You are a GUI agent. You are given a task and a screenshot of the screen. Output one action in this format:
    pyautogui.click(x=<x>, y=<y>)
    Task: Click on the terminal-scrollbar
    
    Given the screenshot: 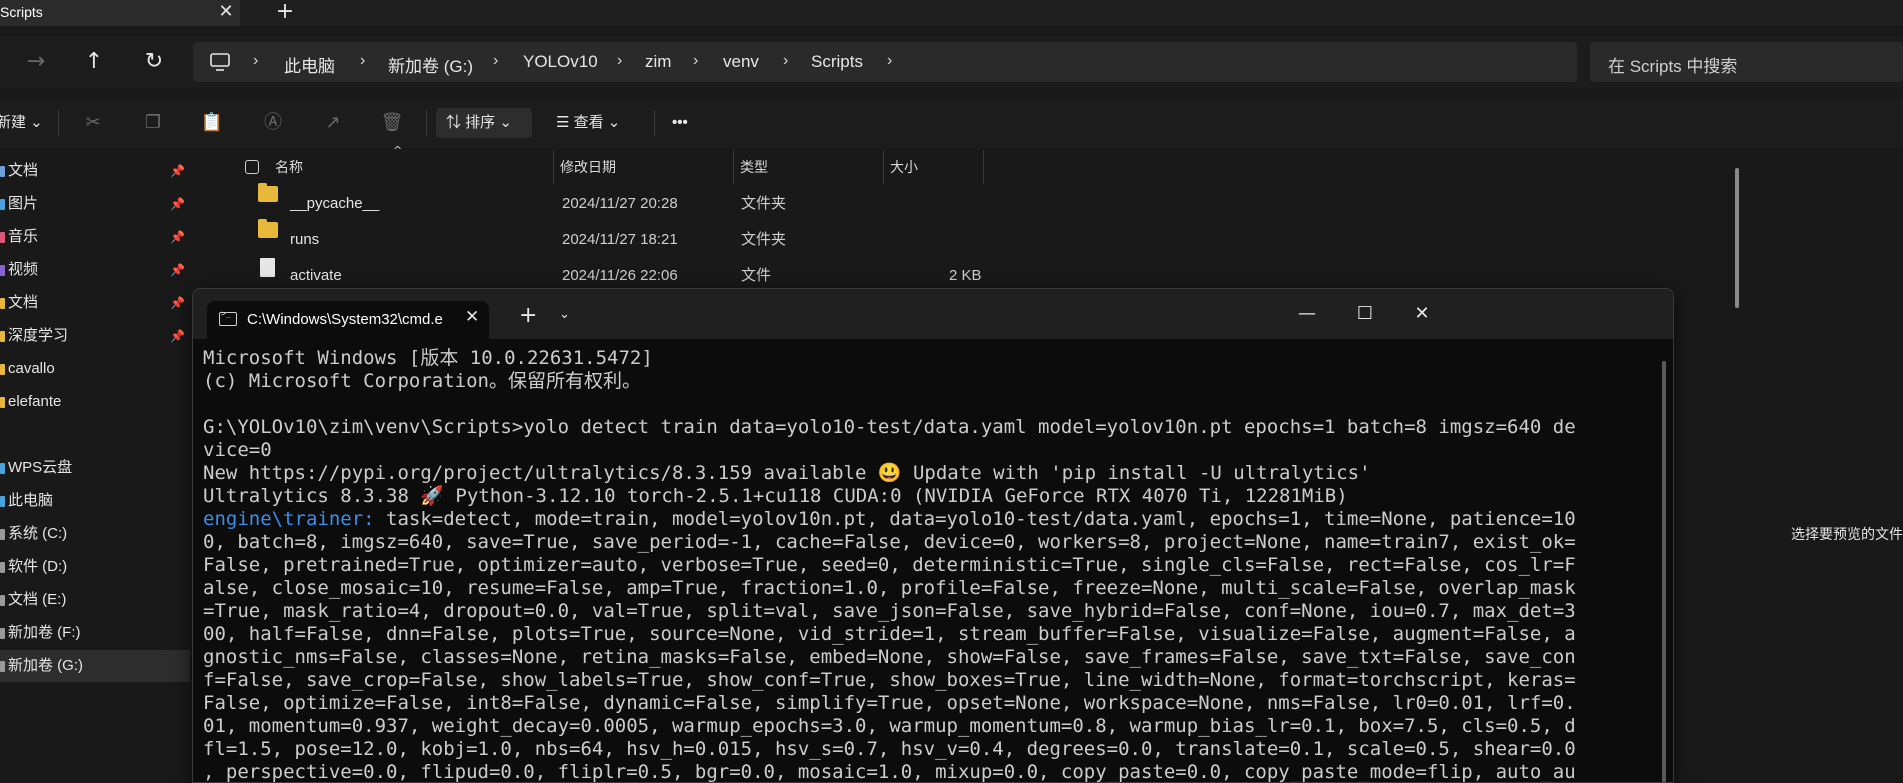 What is the action you would take?
    pyautogui.click(x=1664, y=571)
    